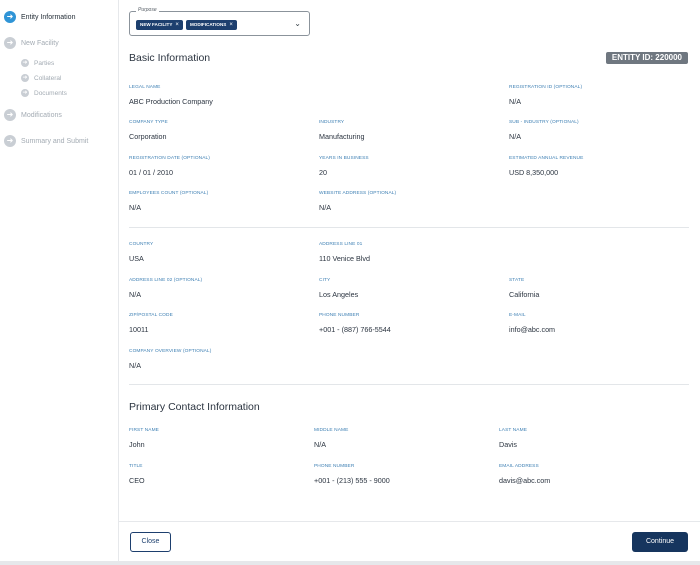 The width and height of the screenshot is (700, 565). What do you see at coordinates (339, 294) in the screenshot?
I see `field-value: Los Angeles` at bounding box center [339, 294].